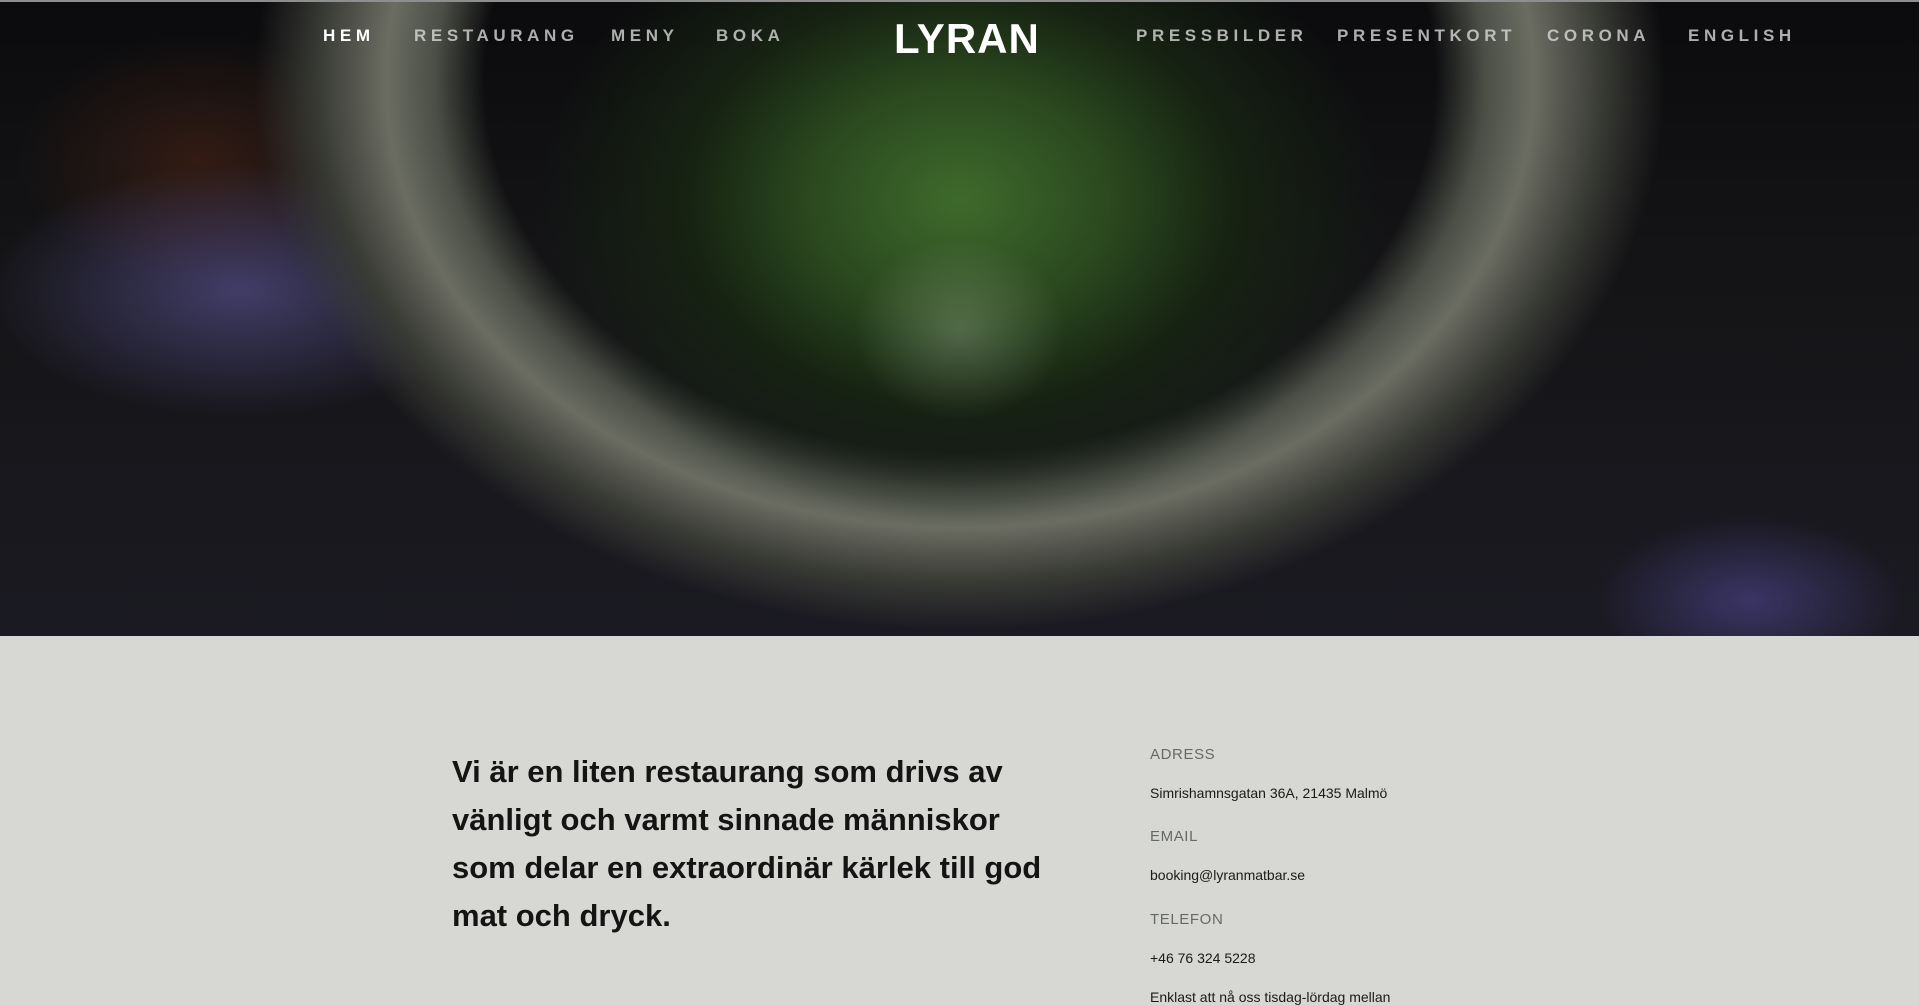  What do you see at coordinates (496, 36) in the screenshot?
I see `nav-item-restaurang: RESTAURANG` at bounding box center [496, 36].